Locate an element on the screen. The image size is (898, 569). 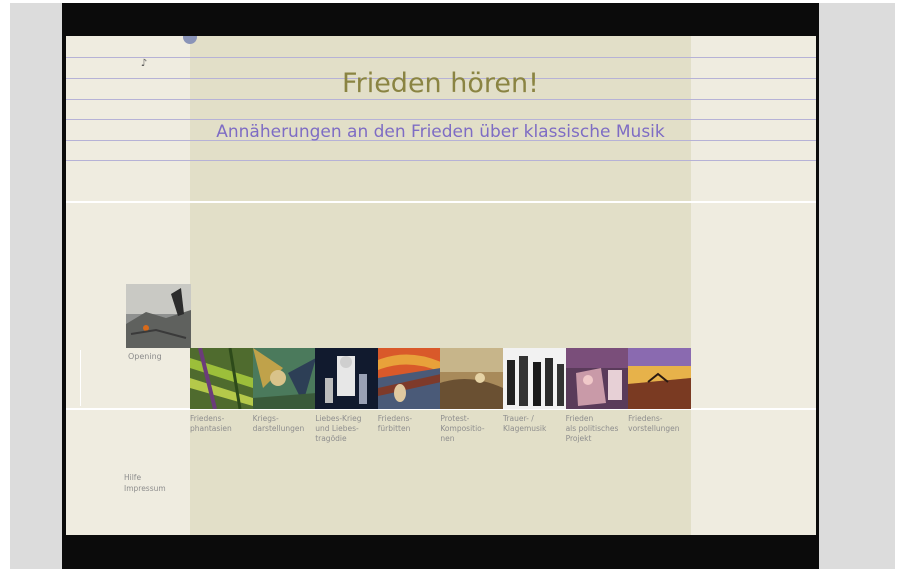
opening-label: Opening is located at coordinates (145, 356).